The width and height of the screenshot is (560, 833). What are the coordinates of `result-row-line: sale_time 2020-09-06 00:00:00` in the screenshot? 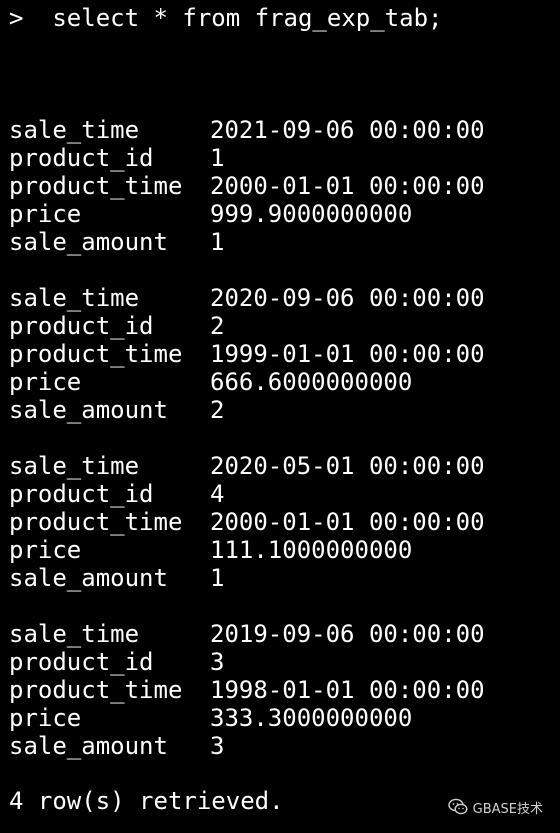 It's located at (247, 298).